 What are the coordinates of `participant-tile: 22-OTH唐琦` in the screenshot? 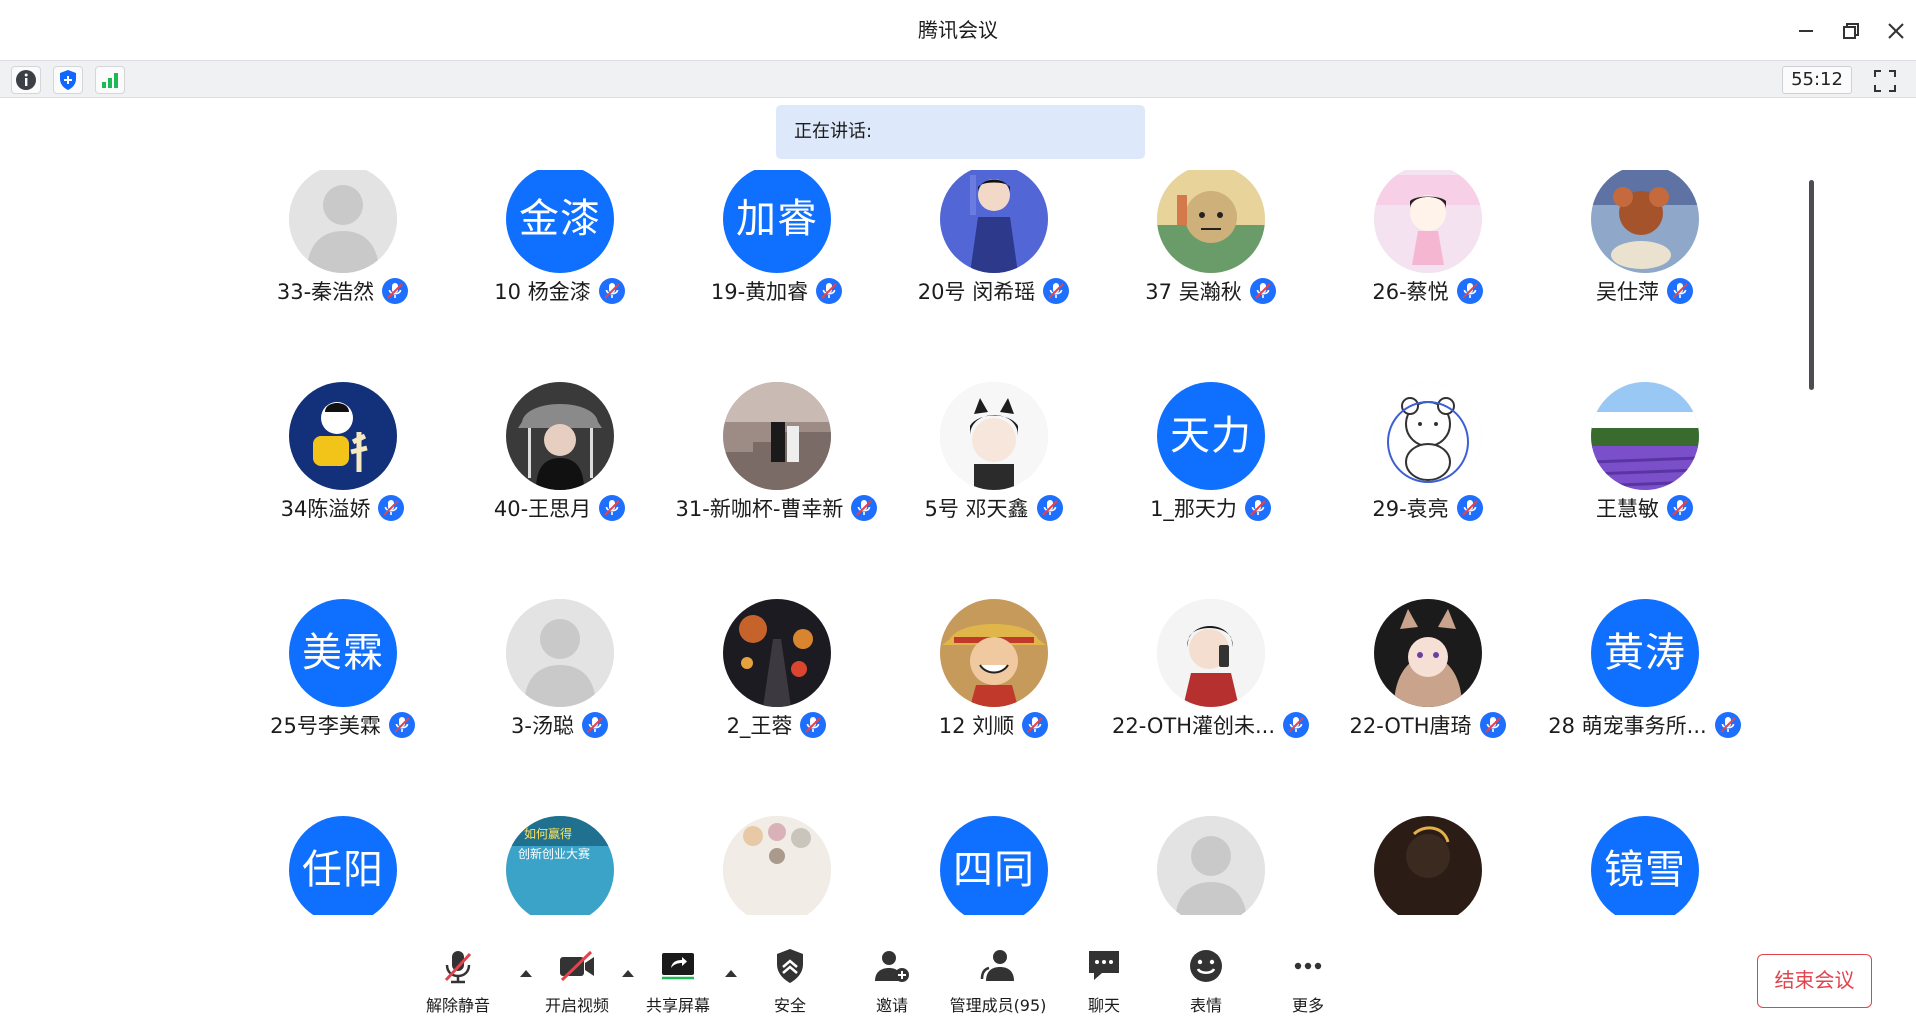 It's located at (1428, 645).